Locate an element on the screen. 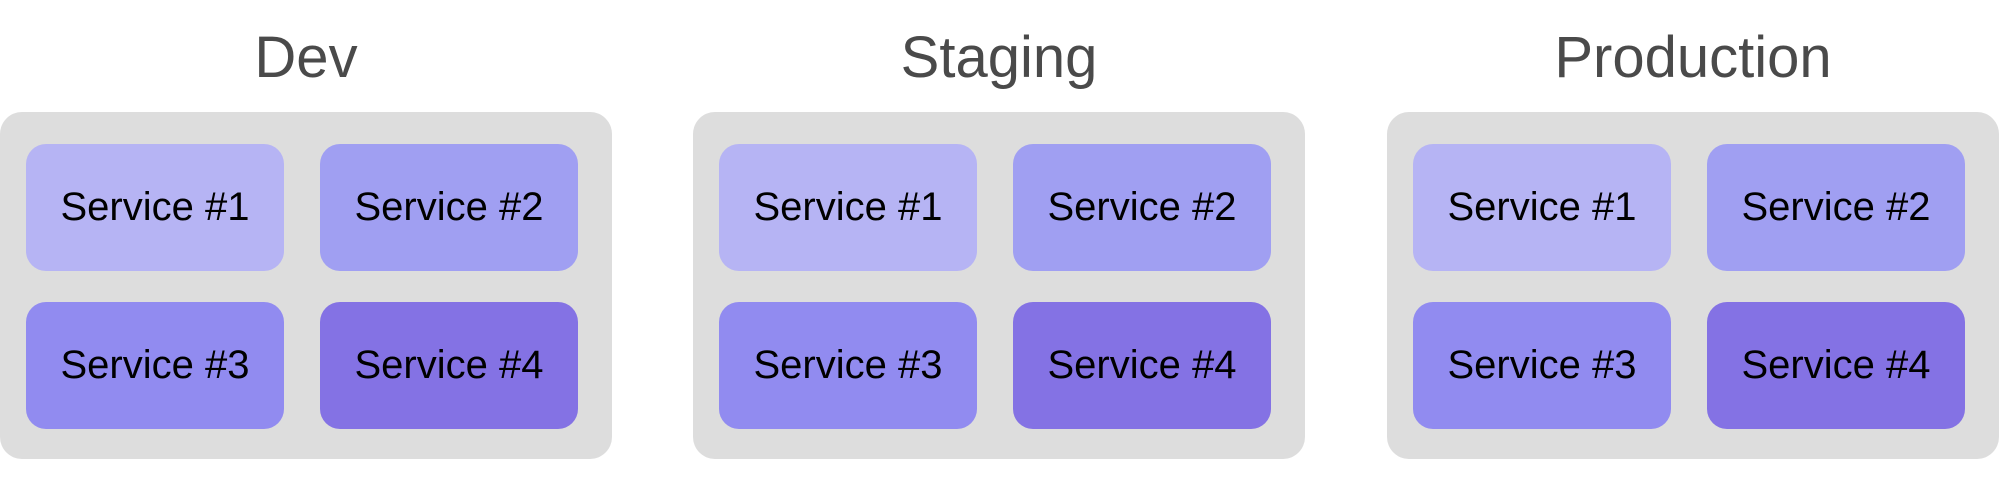 Image resolution: width=2000 pixels, height=490 pixels. environment-title: Dev is located at coordinates (306, 57).